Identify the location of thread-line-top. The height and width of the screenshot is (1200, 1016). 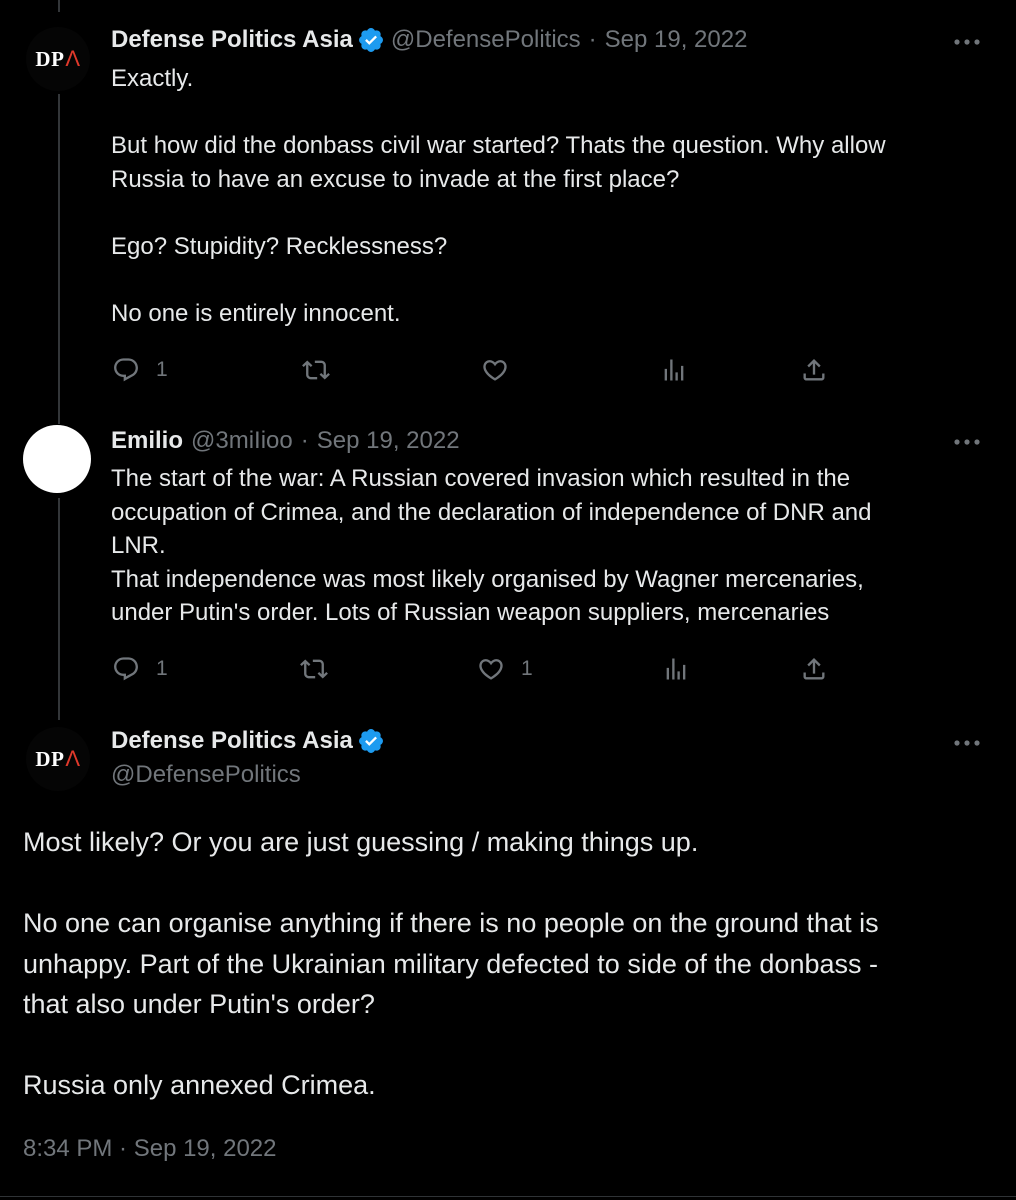
(59, 6).